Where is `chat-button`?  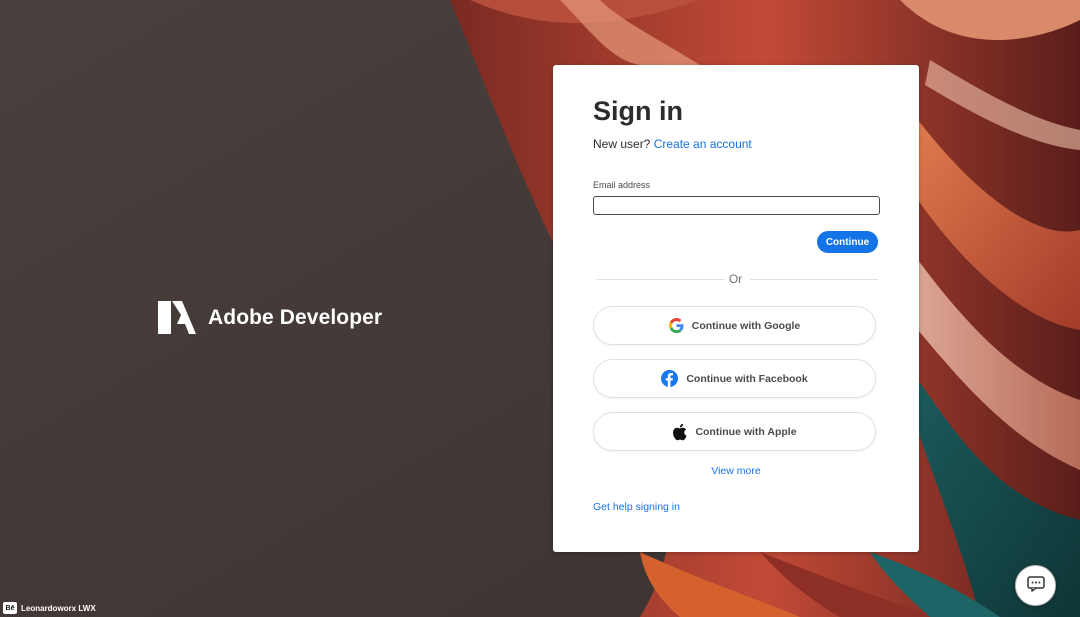
chat-button is located at coordinates (1035, 585).